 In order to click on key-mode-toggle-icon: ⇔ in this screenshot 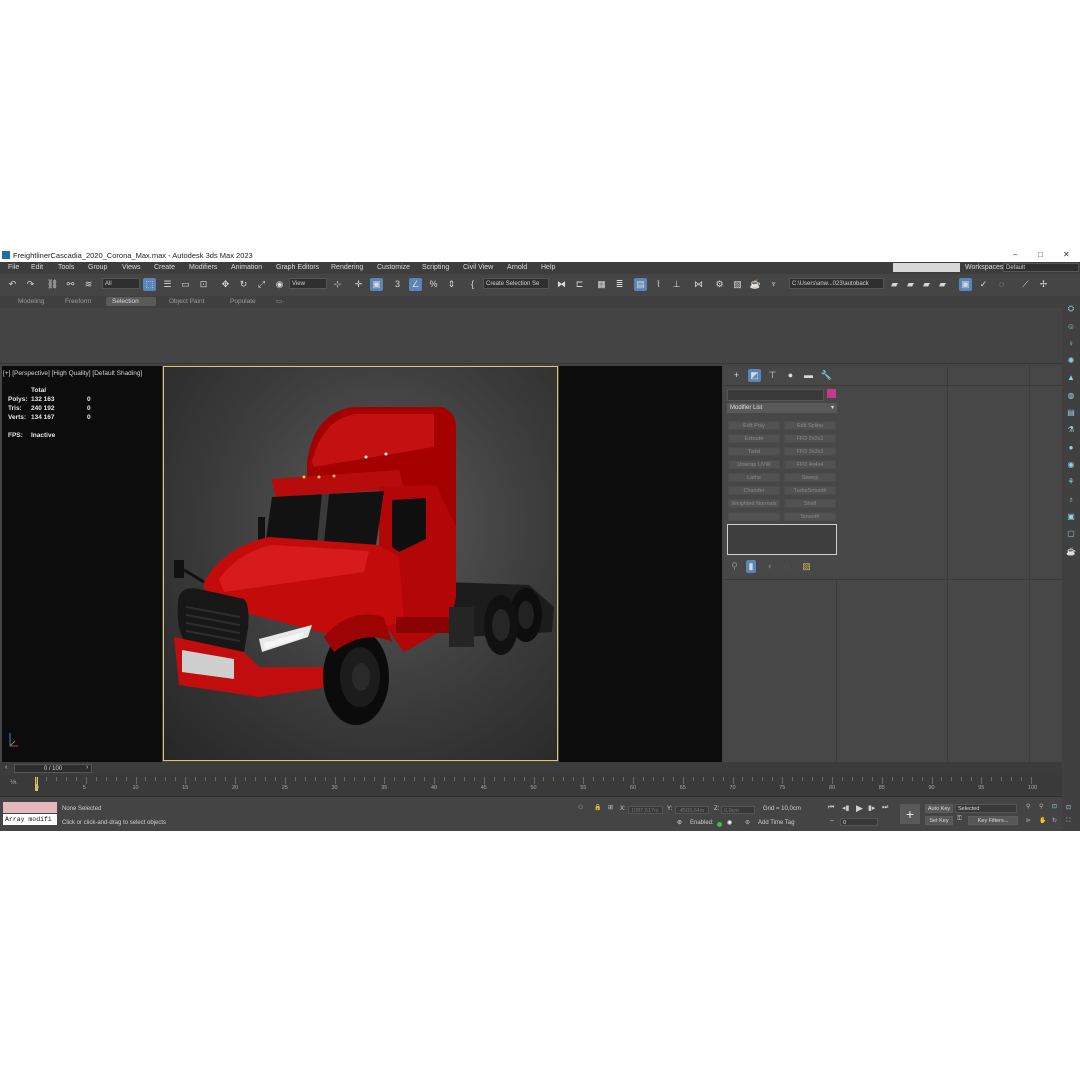, I will do `click(832, 821)`.